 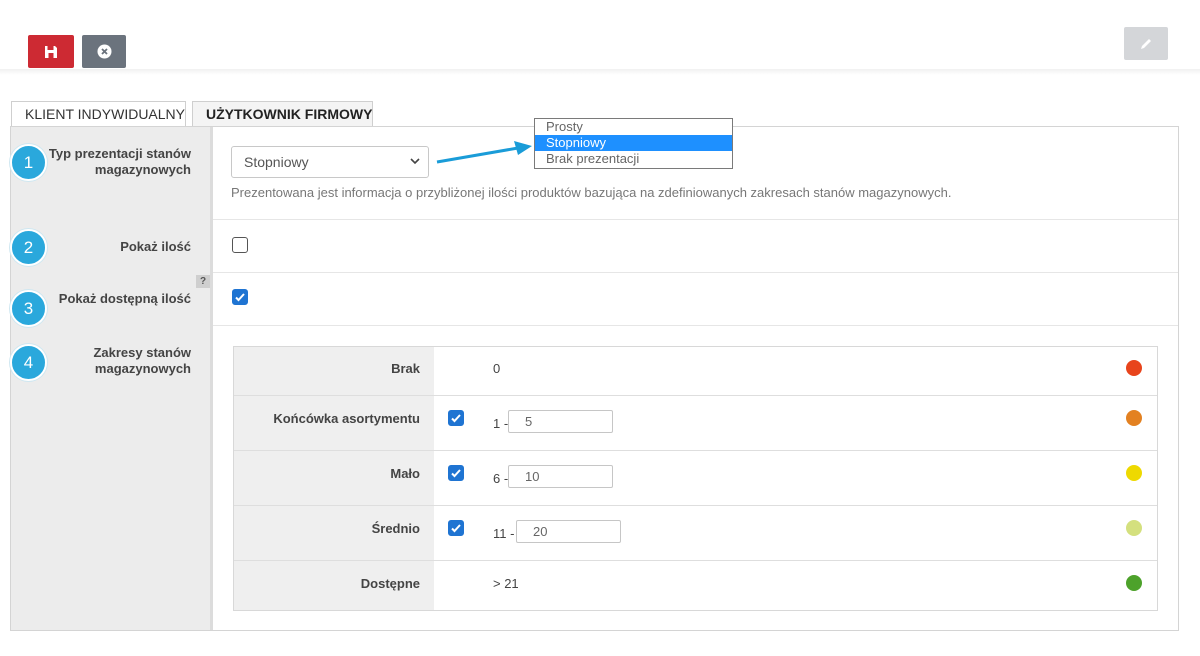 What do you see at coordinates (405, 473) in the screenshot?
I see `range-name-malo: Mało` at bounding box center [405, 473].